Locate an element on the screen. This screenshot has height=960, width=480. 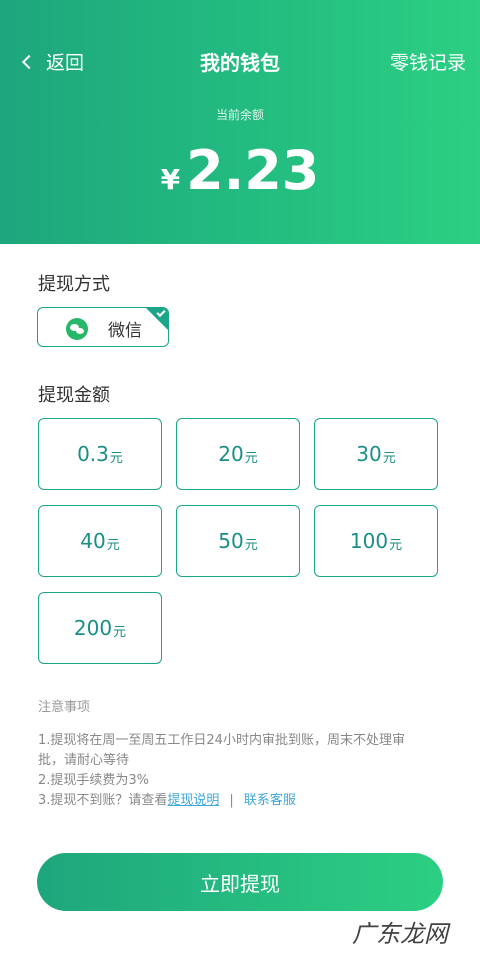
withdraw-method-title: 提现方式 is located at coordinates (74, 284).